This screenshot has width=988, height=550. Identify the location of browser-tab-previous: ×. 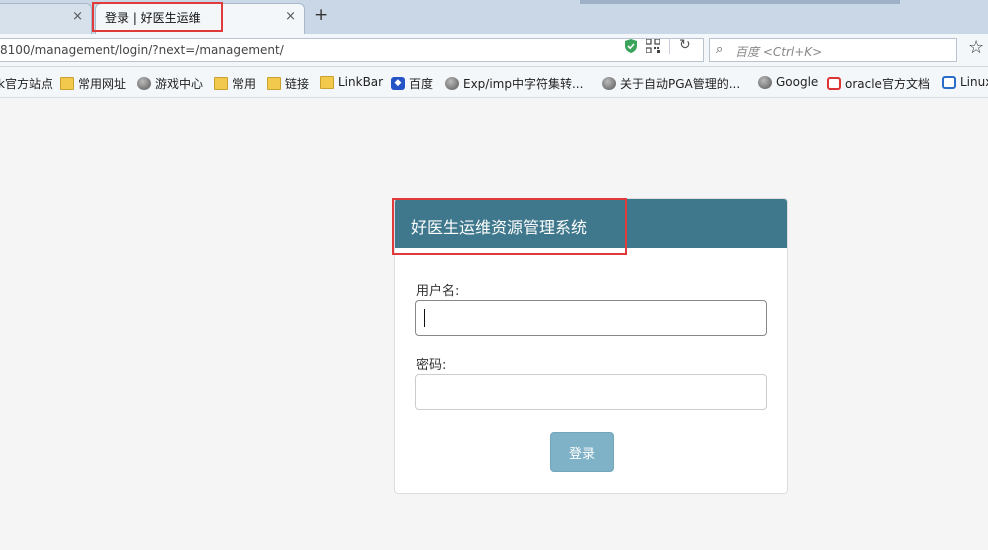
(46, 18).